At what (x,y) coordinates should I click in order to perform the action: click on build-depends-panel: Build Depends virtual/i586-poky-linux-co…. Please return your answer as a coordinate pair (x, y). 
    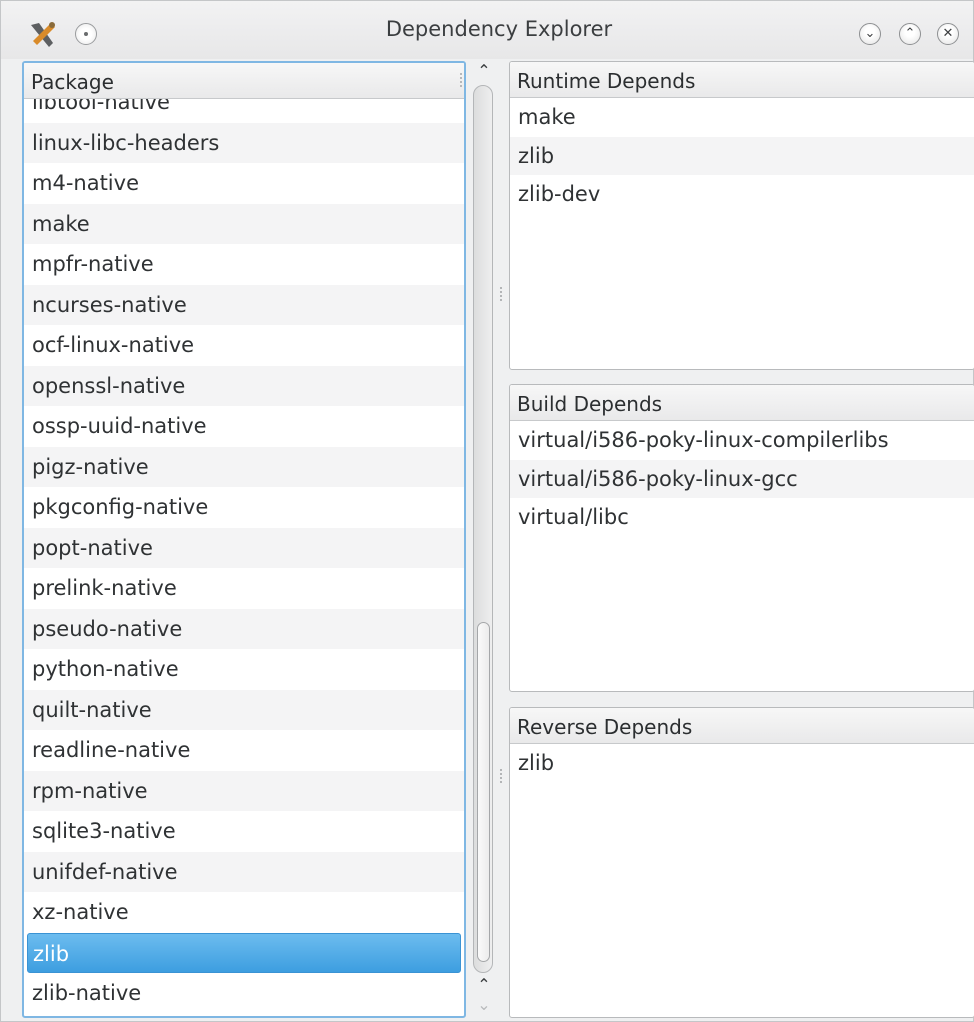
    Looking at the image, I should click on (741, 538).